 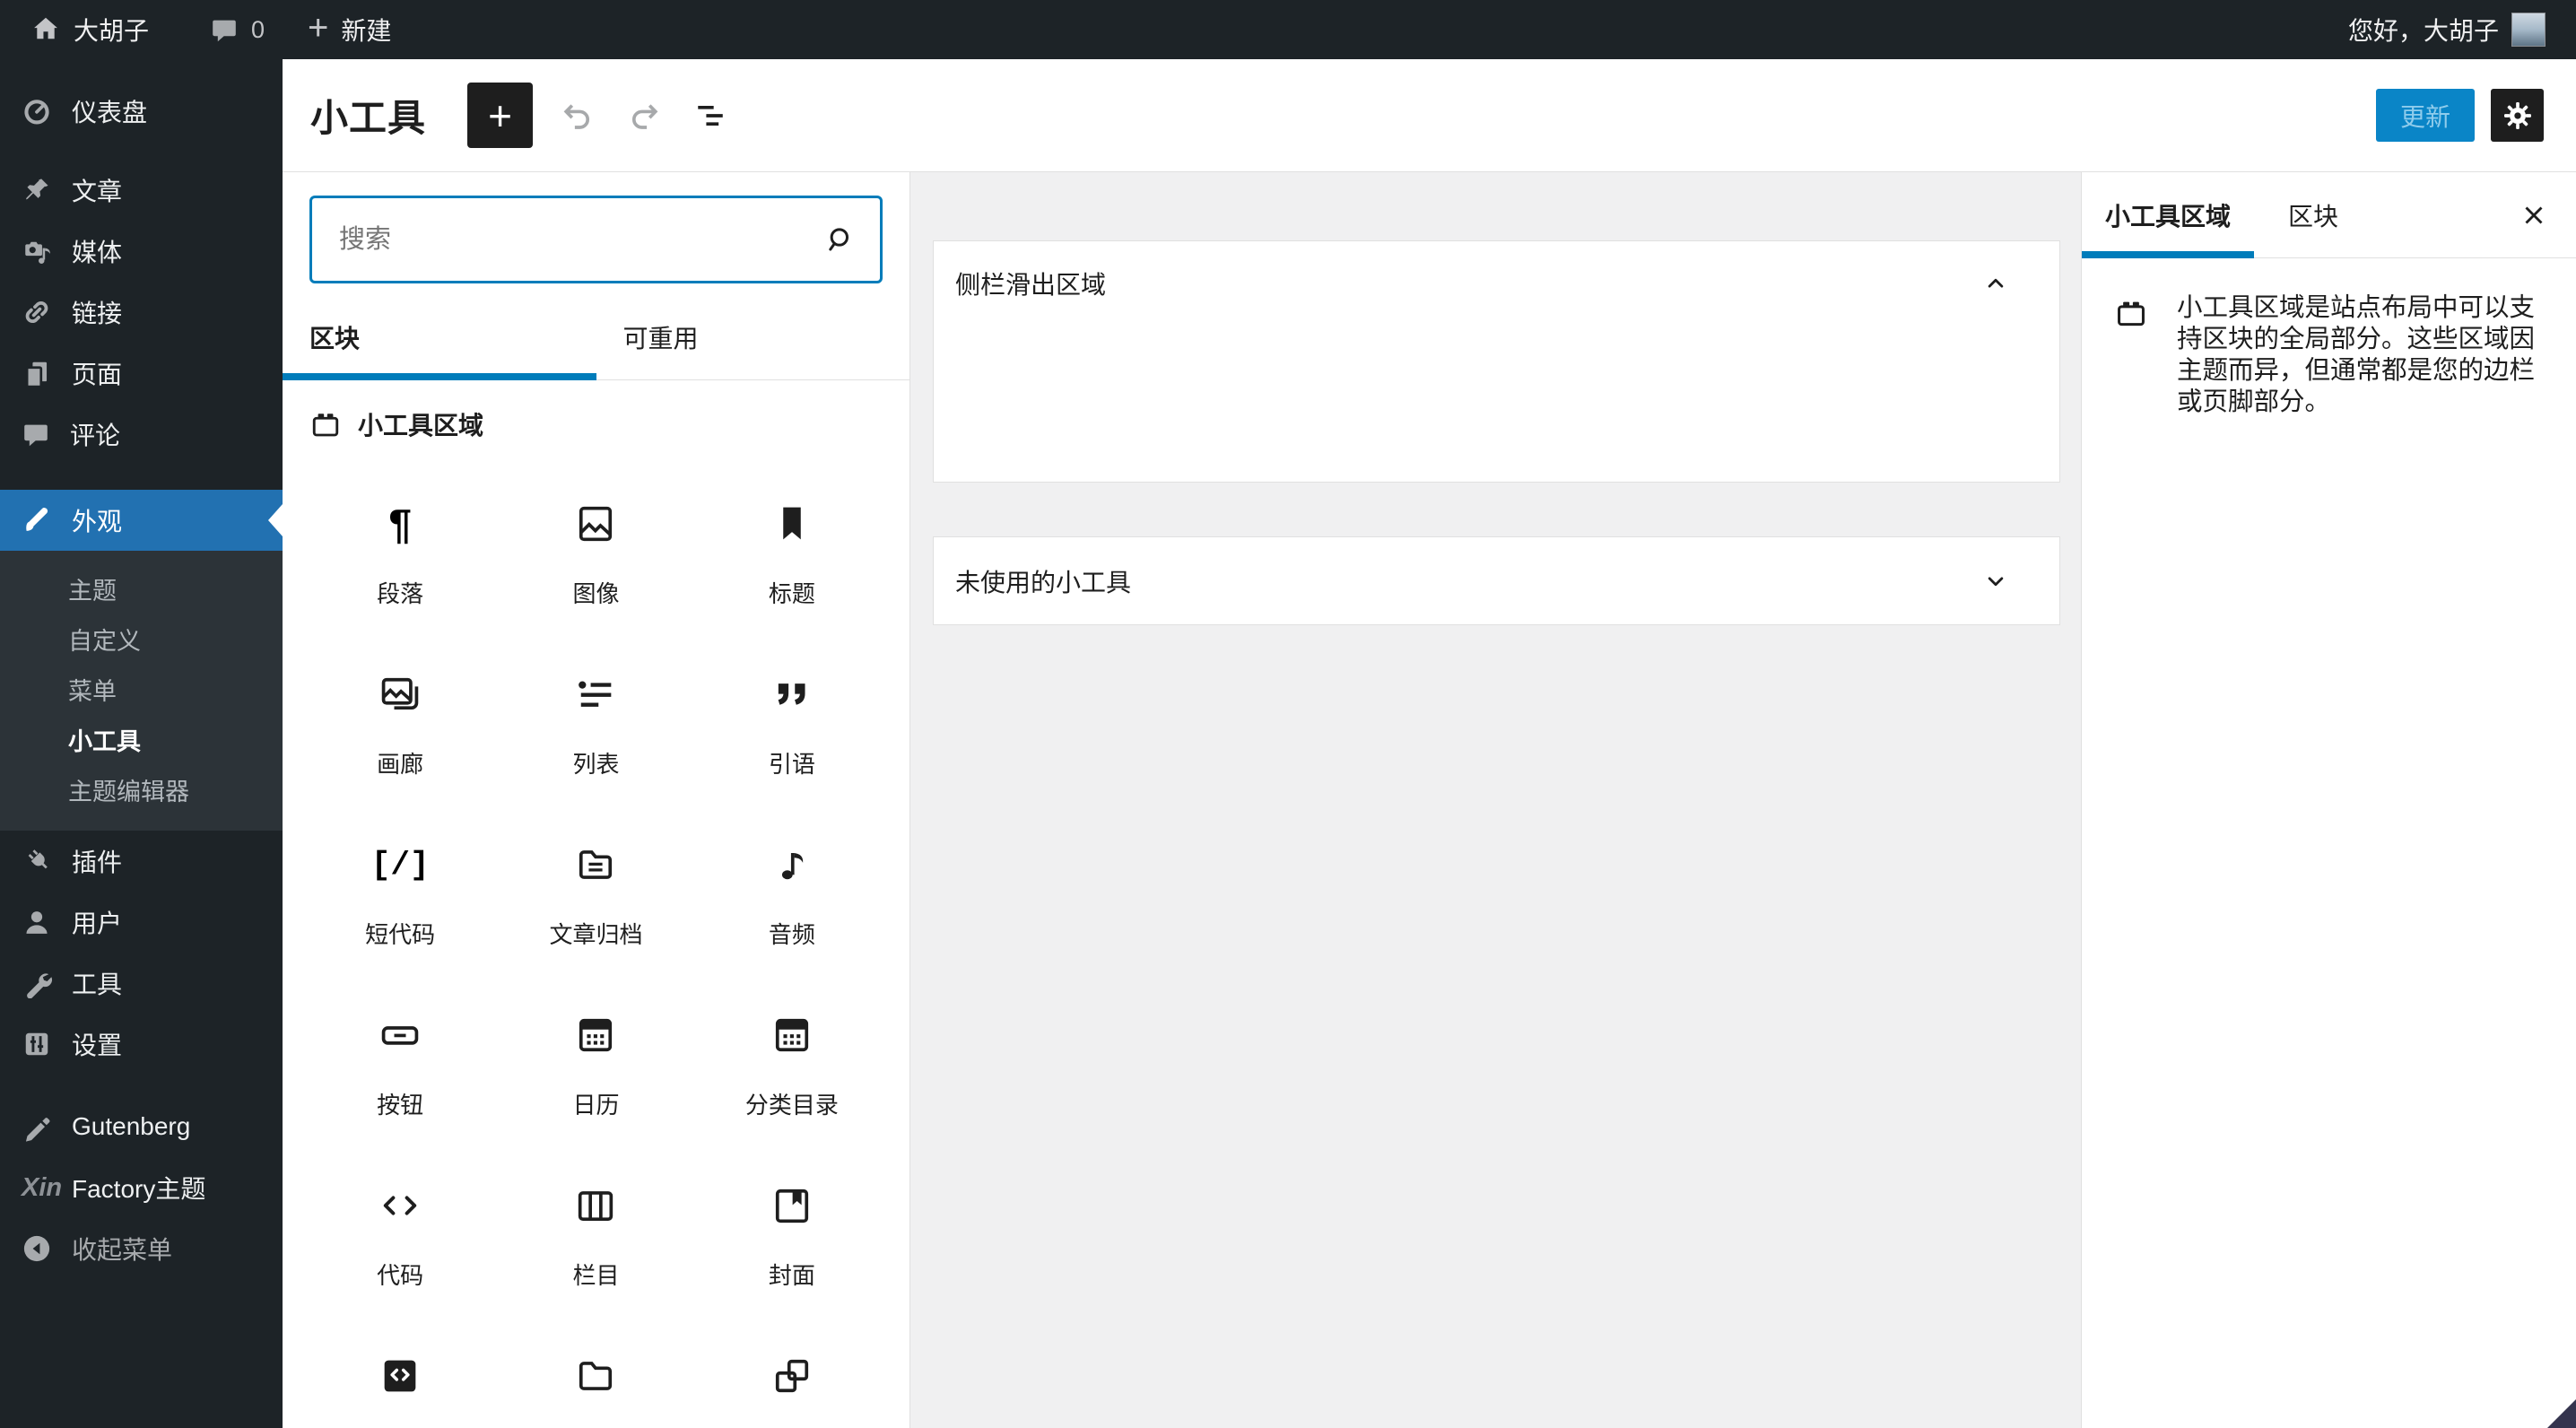 I want to click on tab-block: 区块, so click(x=2296, y=214).